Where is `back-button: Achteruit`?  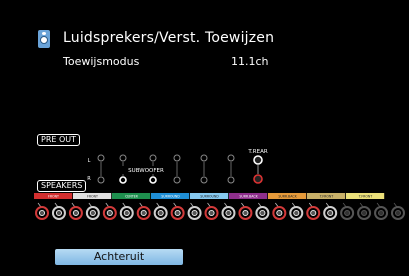 back-button: Achteruit is located at coordinates (119, 257).